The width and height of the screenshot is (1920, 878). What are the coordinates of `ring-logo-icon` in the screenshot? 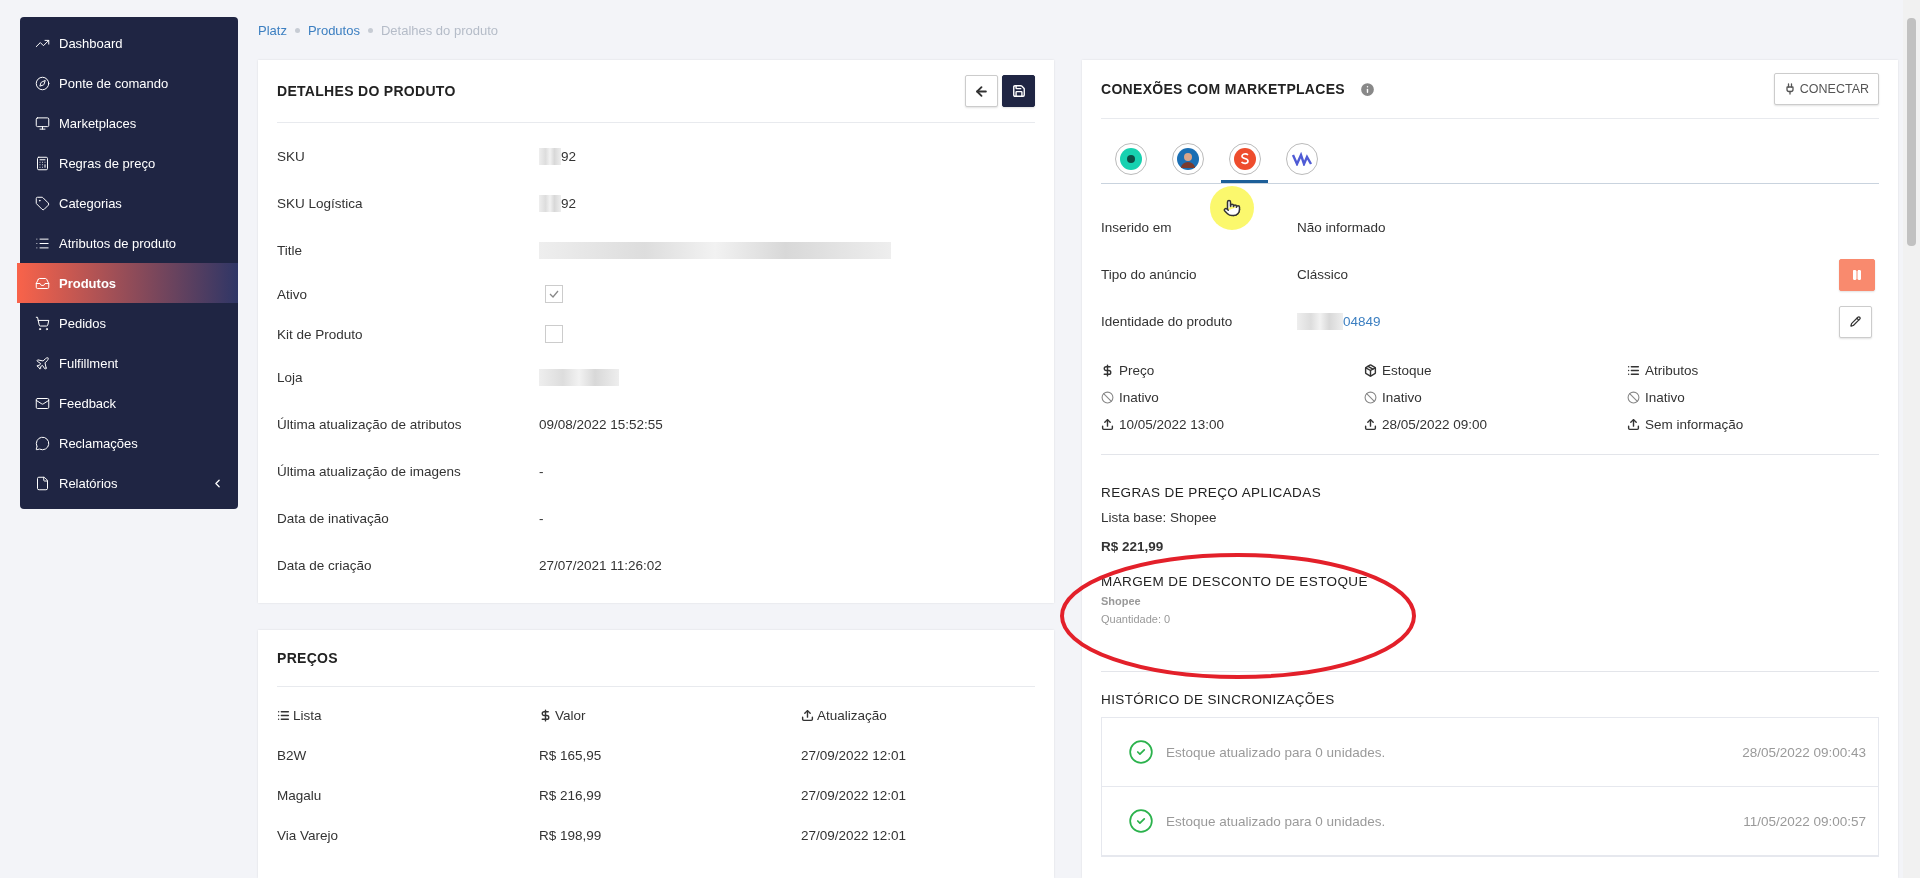 It's located at (1130, 159).